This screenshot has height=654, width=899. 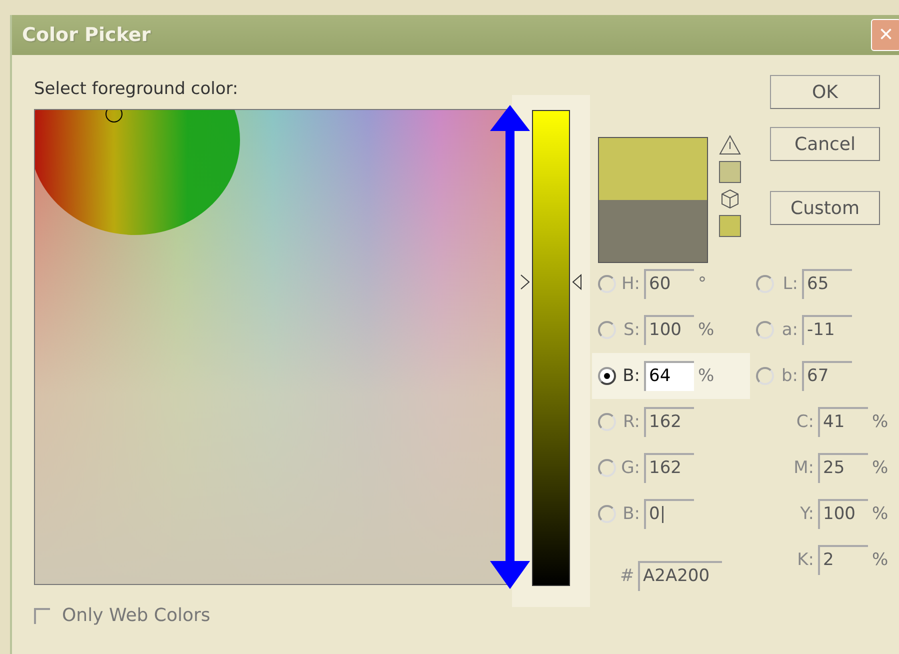 What do you see at coordinates (843, 468) in the screenshot?
I see `input-field: 25` at bounding box center [843, 468].